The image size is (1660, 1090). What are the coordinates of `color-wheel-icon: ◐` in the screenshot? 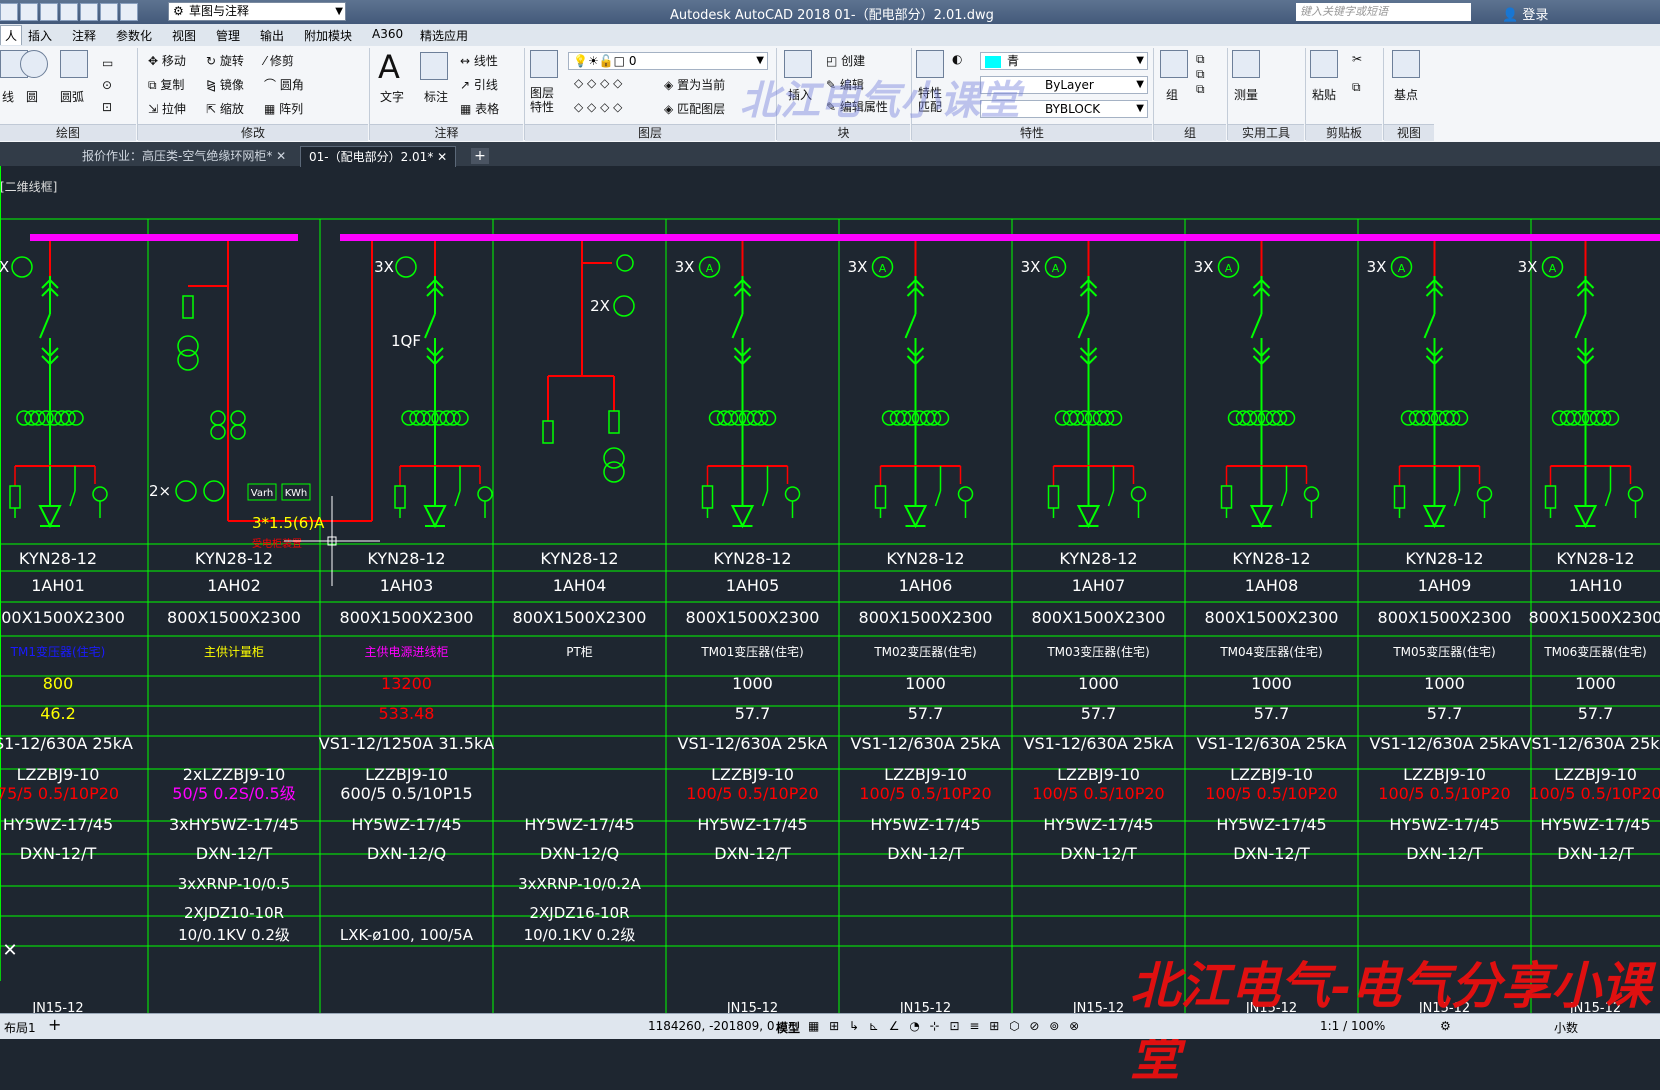 It's located at (957, 59).